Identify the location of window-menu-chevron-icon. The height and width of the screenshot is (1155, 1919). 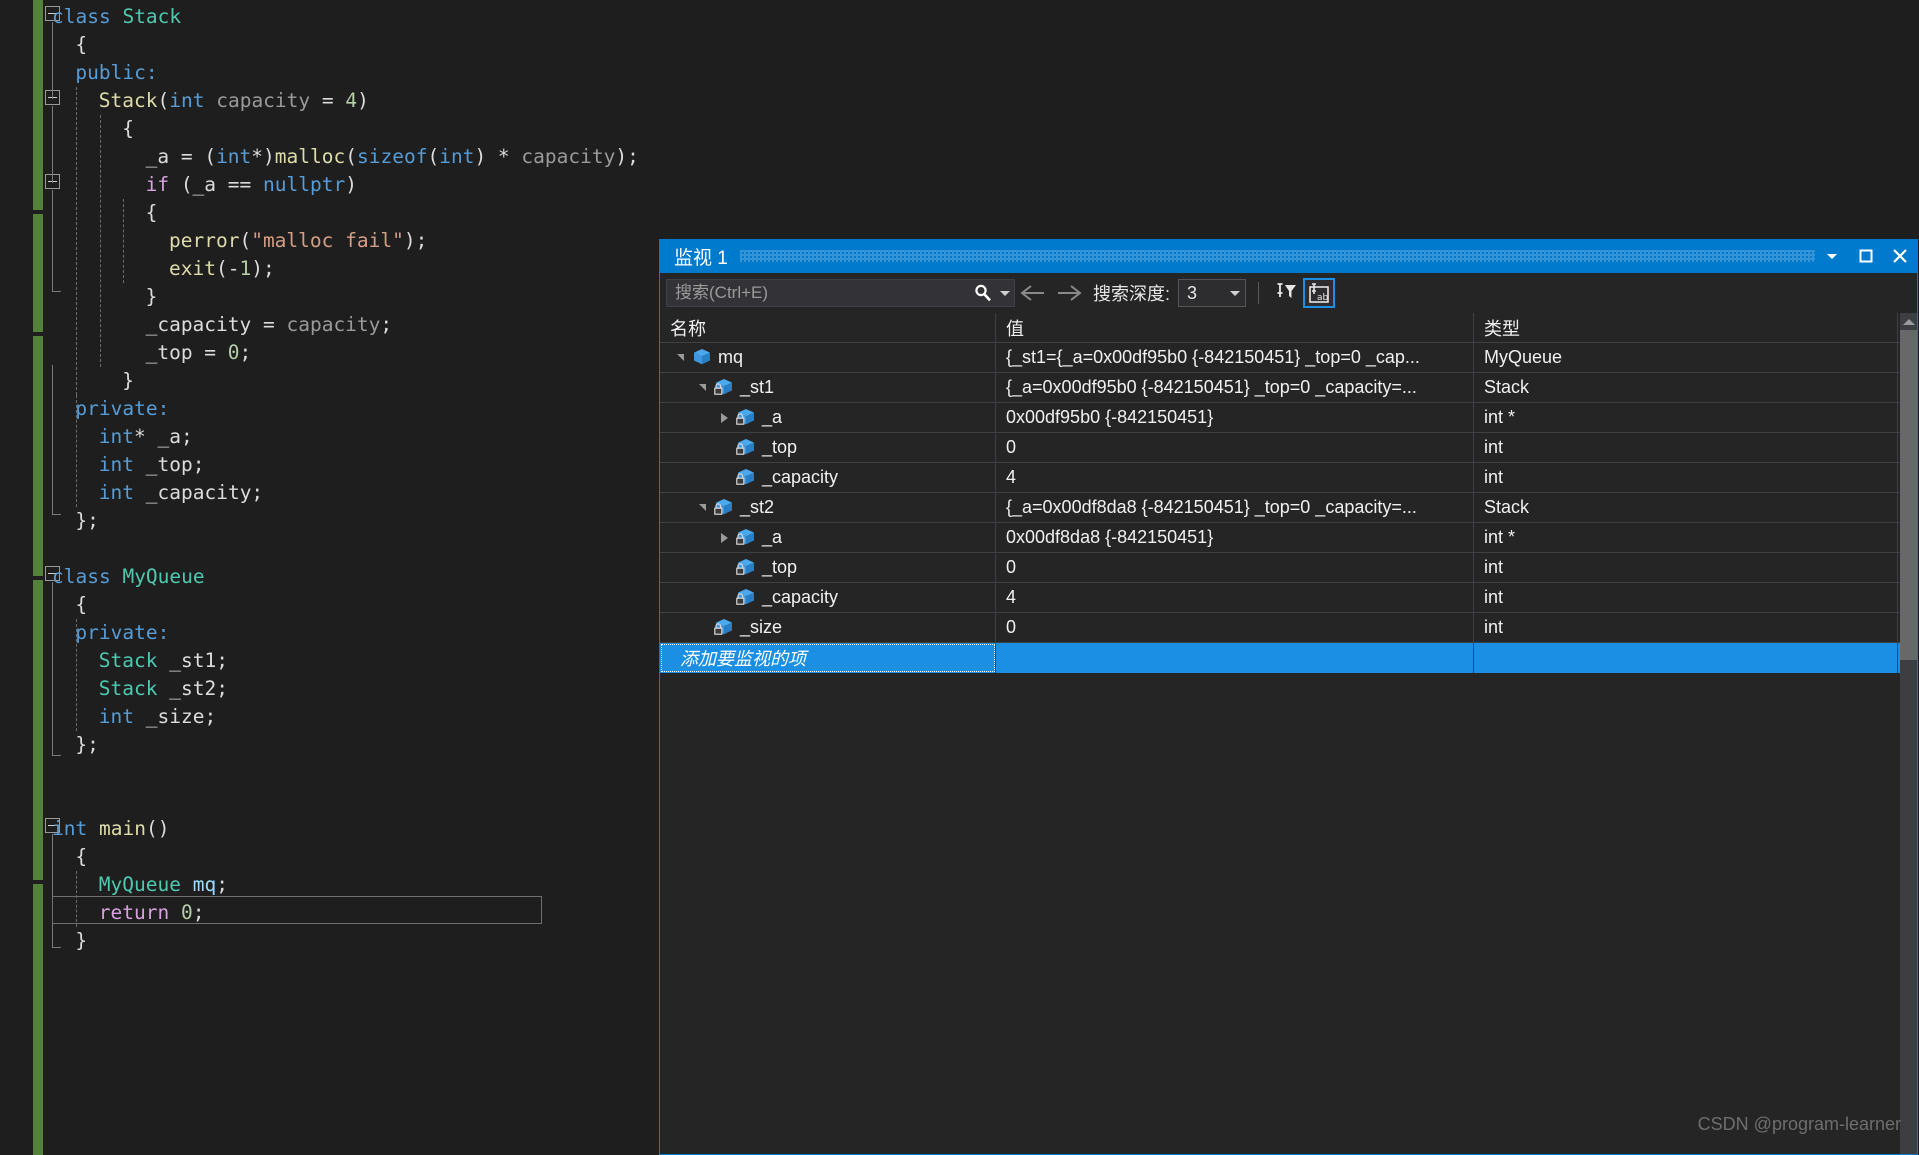
(1832, 256).